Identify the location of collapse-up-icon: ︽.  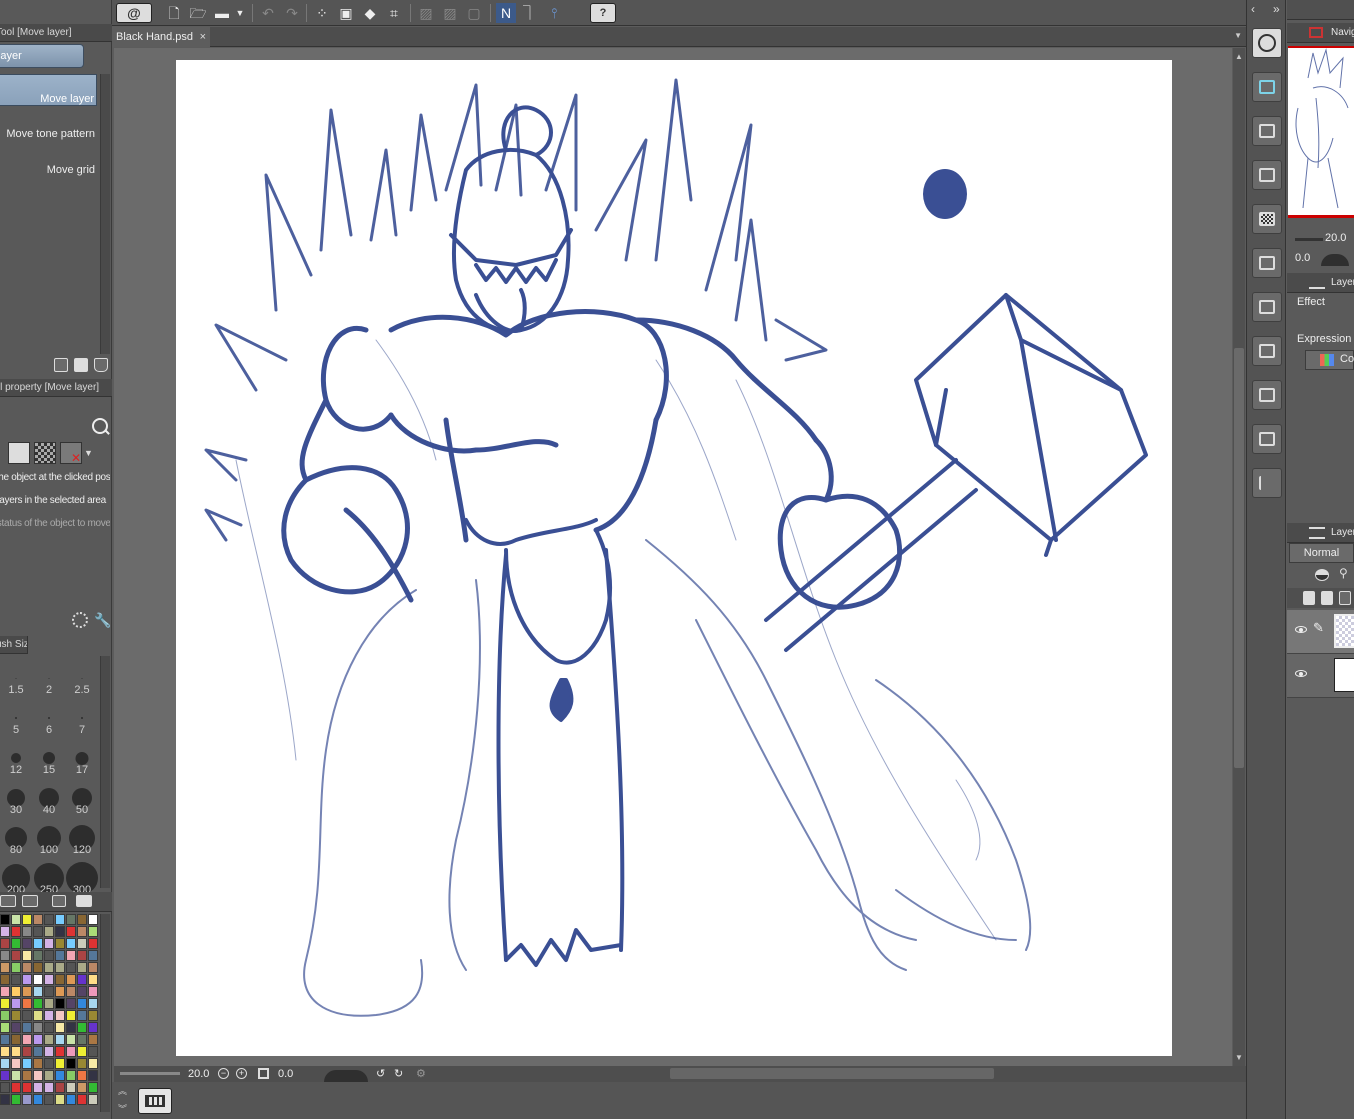
(122, 1090).